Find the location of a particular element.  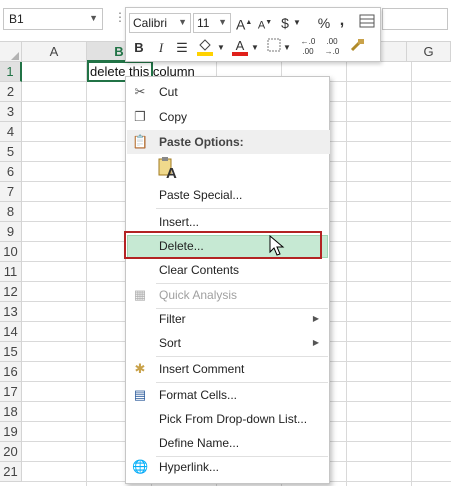

font-size-field: 11 ▼ is located at coordinates (212, 23).